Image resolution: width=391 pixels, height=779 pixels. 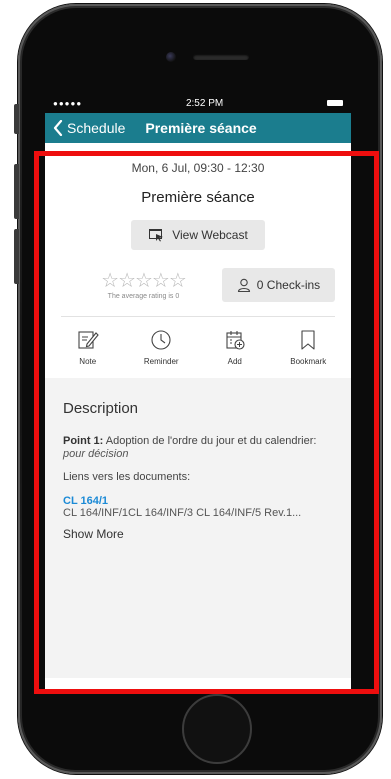 What do you see at coordinates (198, 197) in the screenshot?
I see `session-title: Première séance` at bounding box center [198, 197].